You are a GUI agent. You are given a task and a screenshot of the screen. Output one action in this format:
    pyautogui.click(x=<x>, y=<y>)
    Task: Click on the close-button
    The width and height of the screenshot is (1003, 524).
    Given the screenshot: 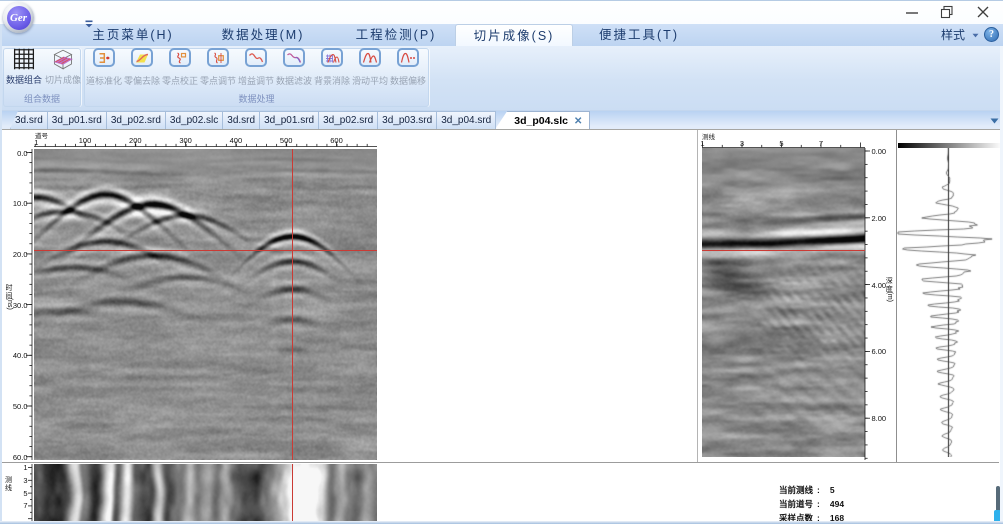 What is the action you would take?
    pyautogui.click(x=983, y=12)
    